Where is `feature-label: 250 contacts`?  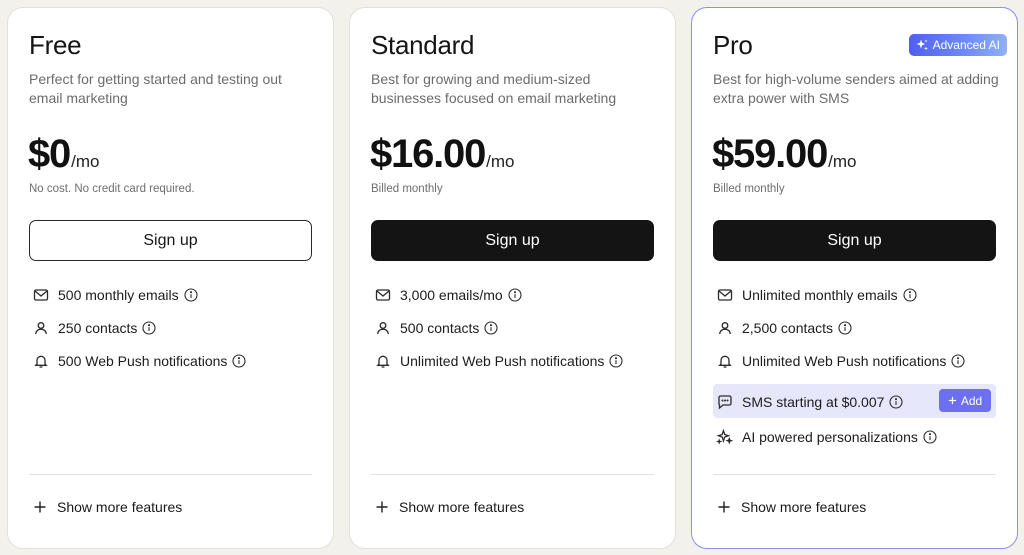 feature-label: 250 contacts is located at coordinates (98, 327).